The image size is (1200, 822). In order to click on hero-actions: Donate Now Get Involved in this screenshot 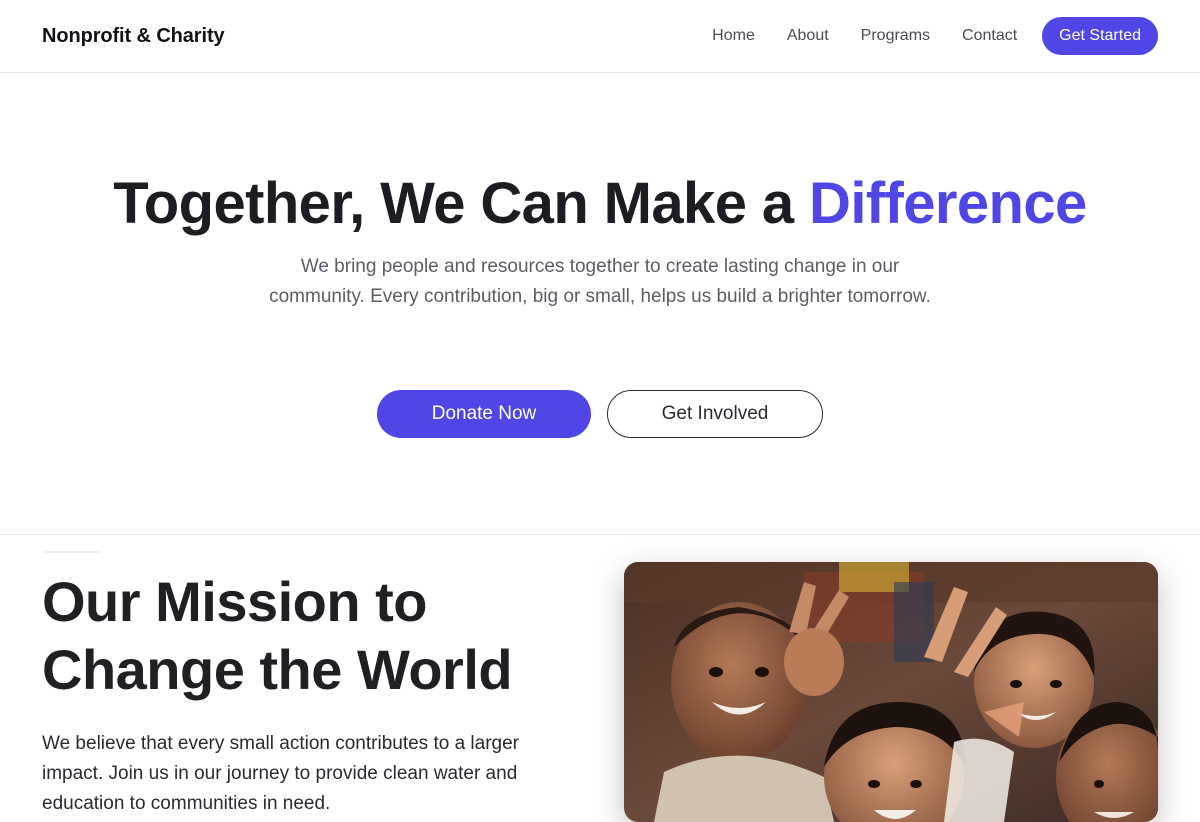, I will do `click(600, 414)`.